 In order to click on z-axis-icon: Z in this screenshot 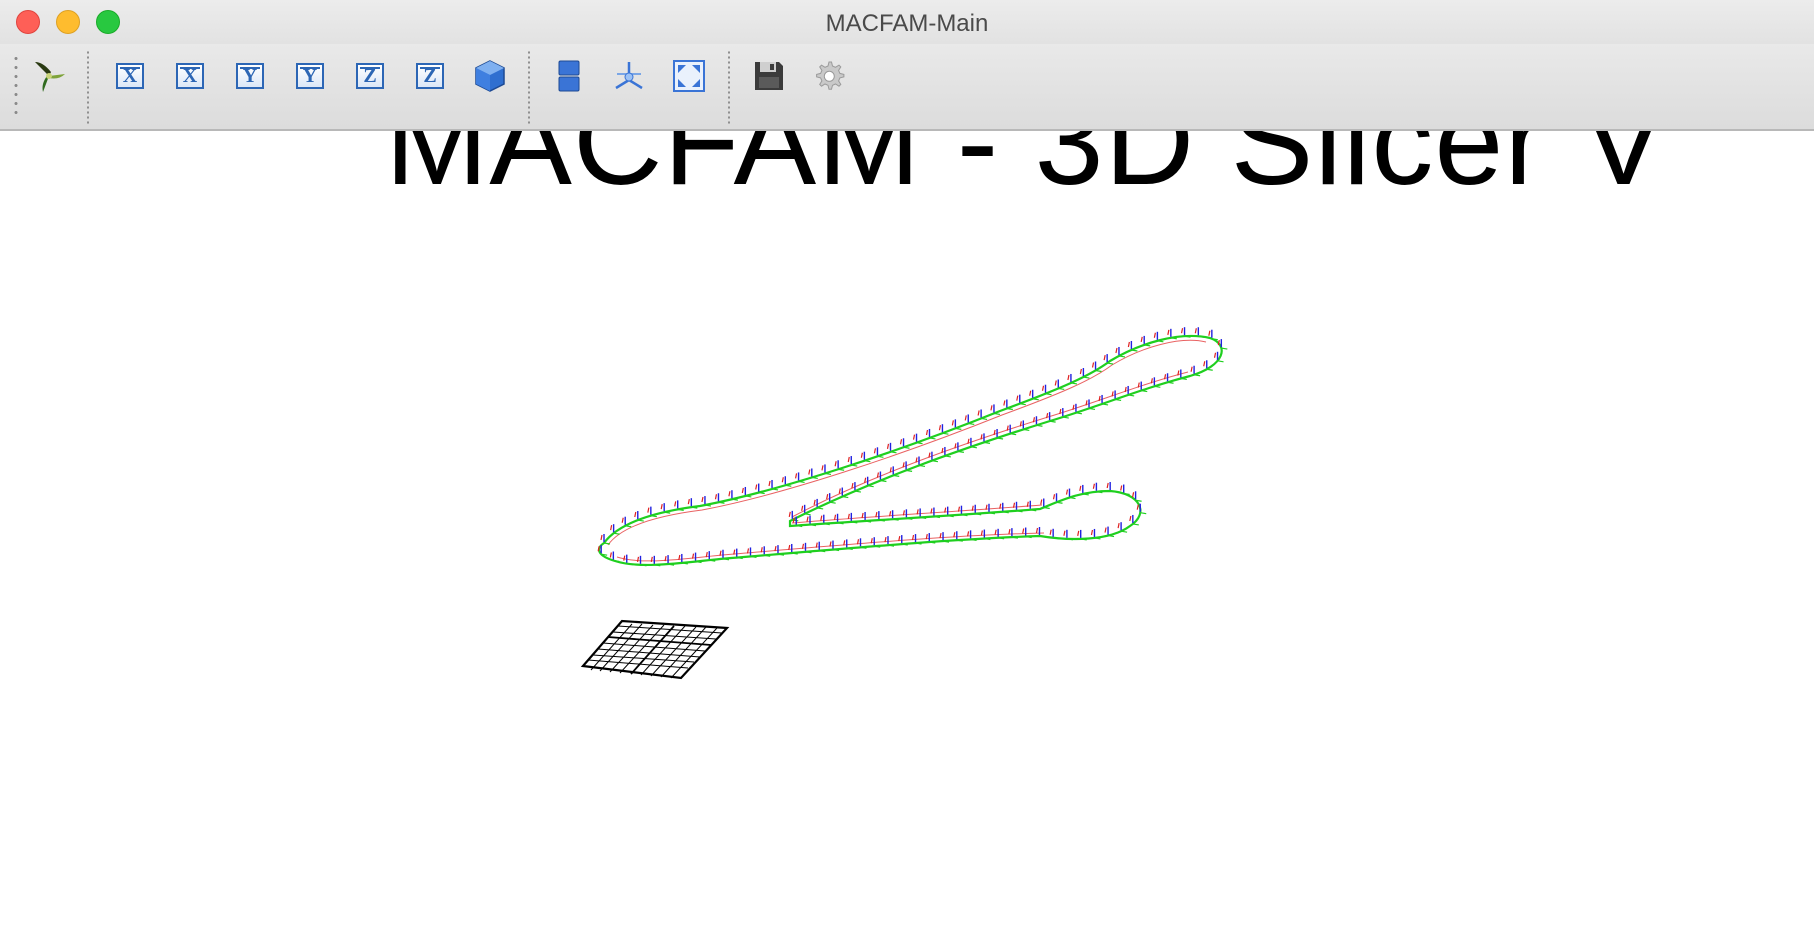, I will do `click(430, 76)`.